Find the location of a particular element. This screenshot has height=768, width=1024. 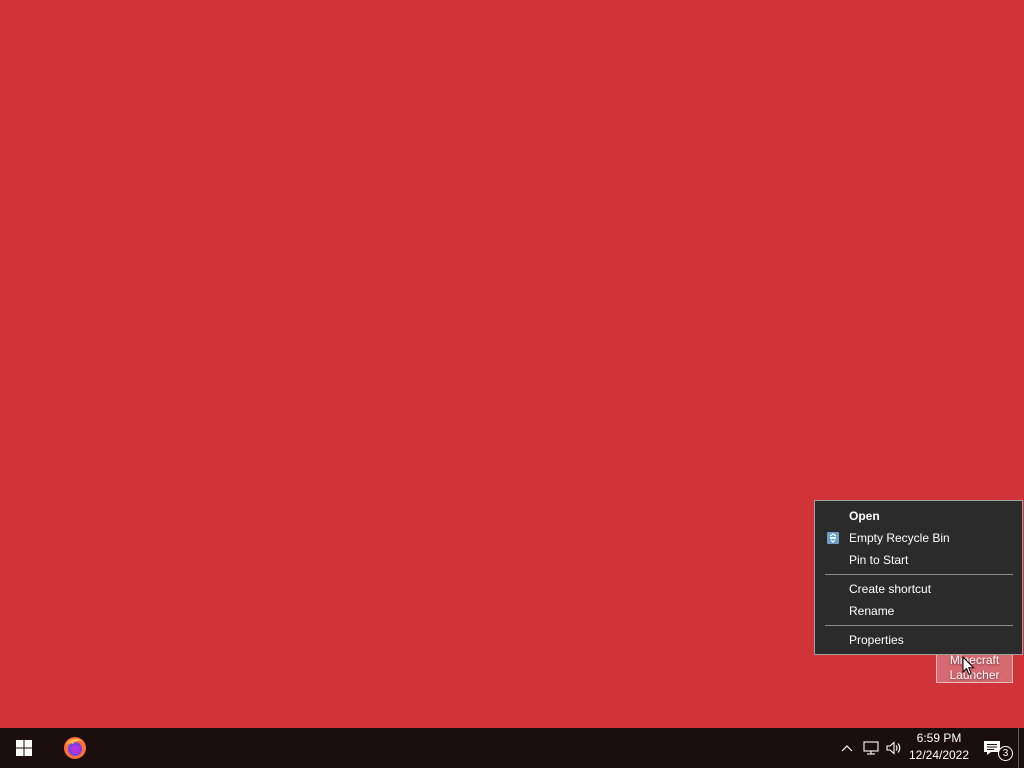

menu-item-open-label: Open is located at coordinates (864, 516).